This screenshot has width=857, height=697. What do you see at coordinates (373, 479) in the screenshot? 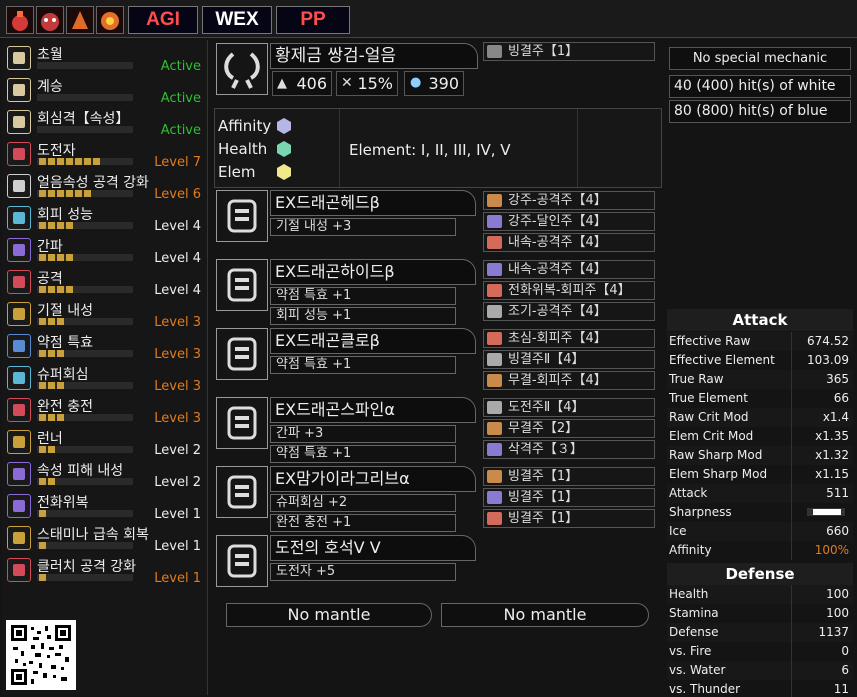
I see `armor-name: EX맘가이라그리브α` at bounding box center [373, 479].